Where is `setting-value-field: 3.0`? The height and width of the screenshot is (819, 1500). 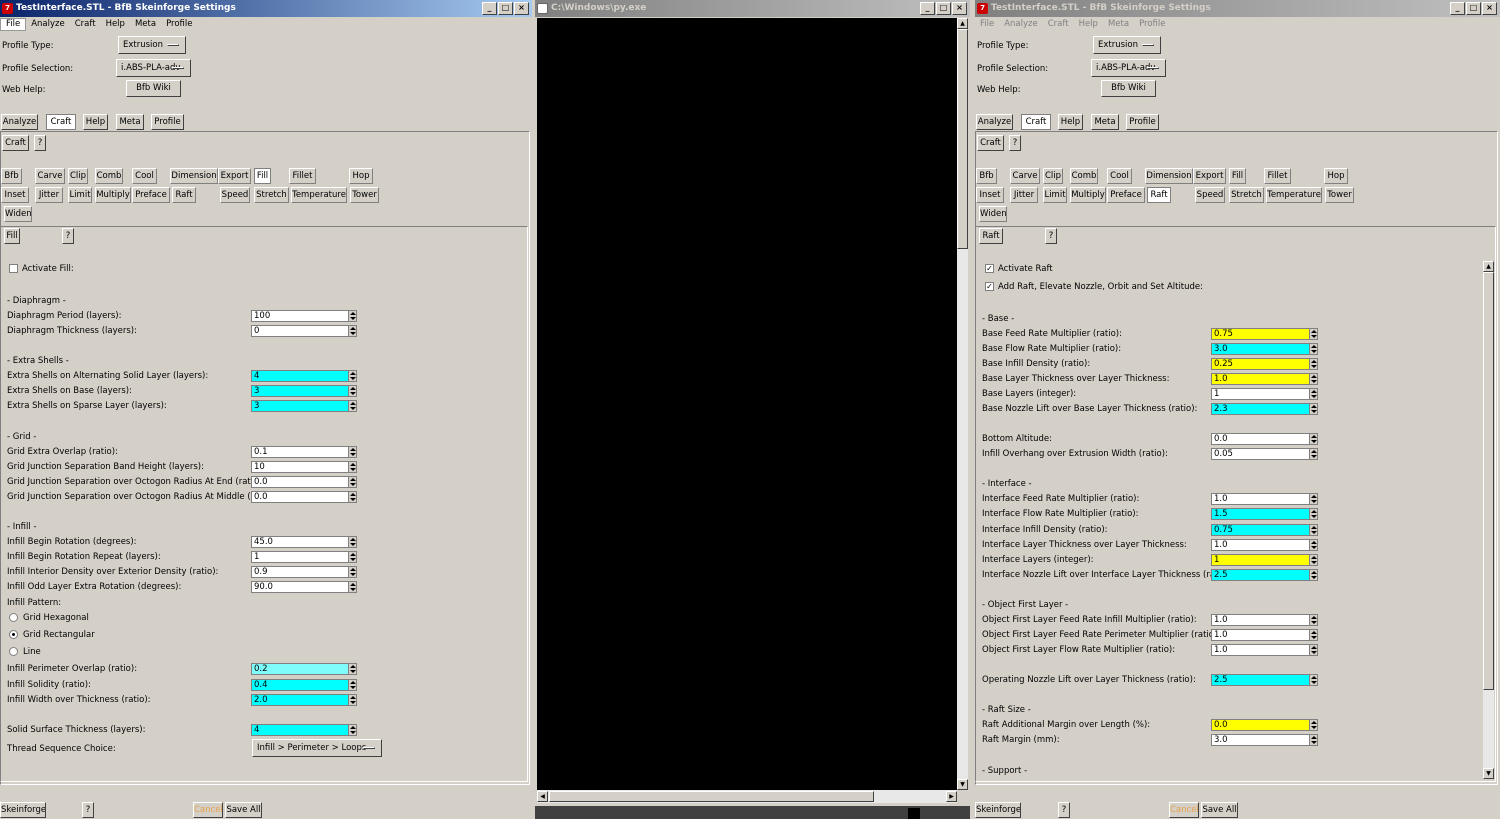
setting-value-field: 3.0 is located at coordinates (1264, 349).